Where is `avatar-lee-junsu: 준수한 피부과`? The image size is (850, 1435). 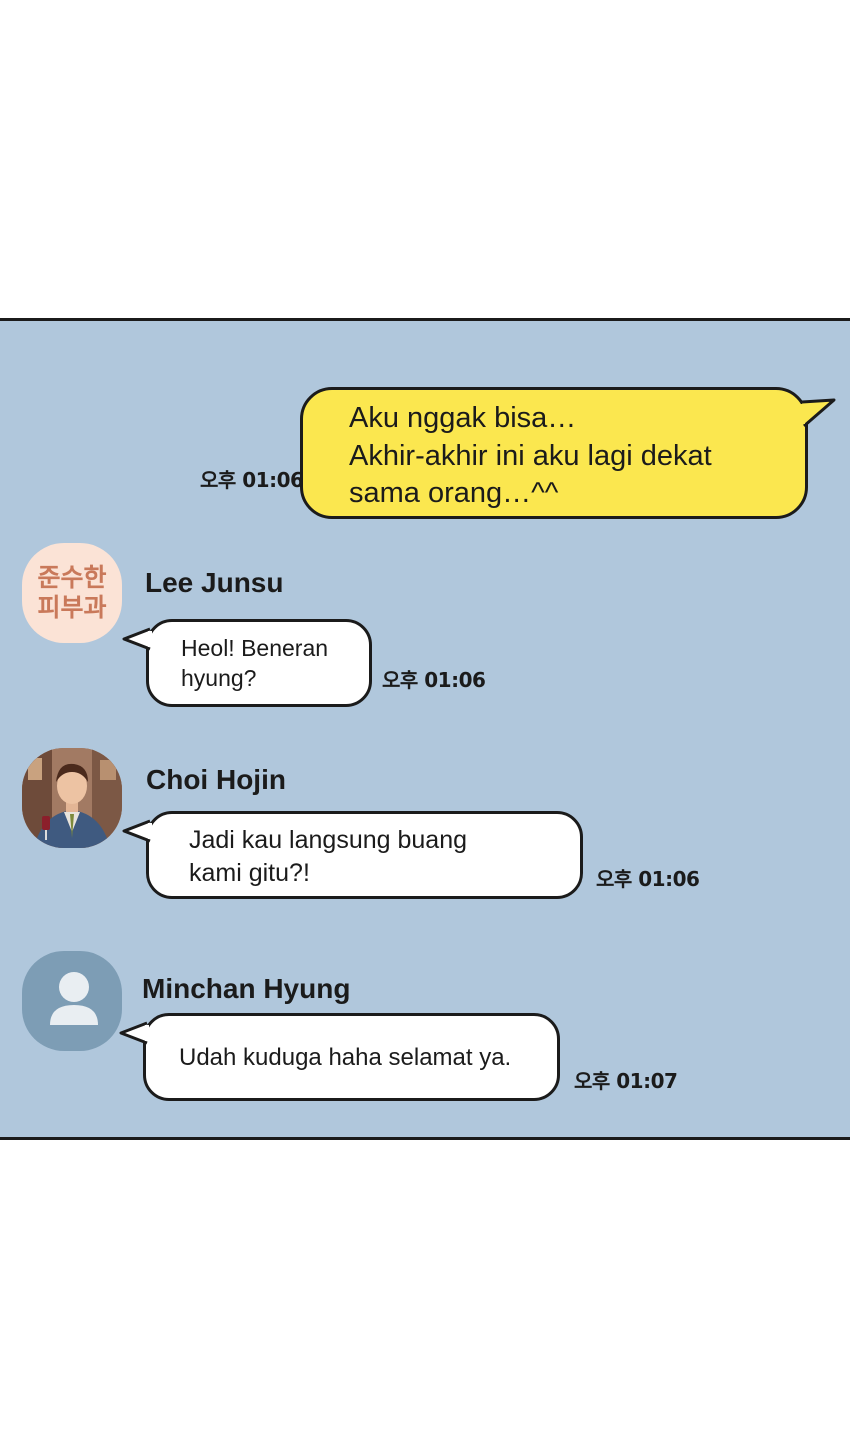 avatar-lee-junsu: 준수한 피부과 is located at coordinates (72, 593).